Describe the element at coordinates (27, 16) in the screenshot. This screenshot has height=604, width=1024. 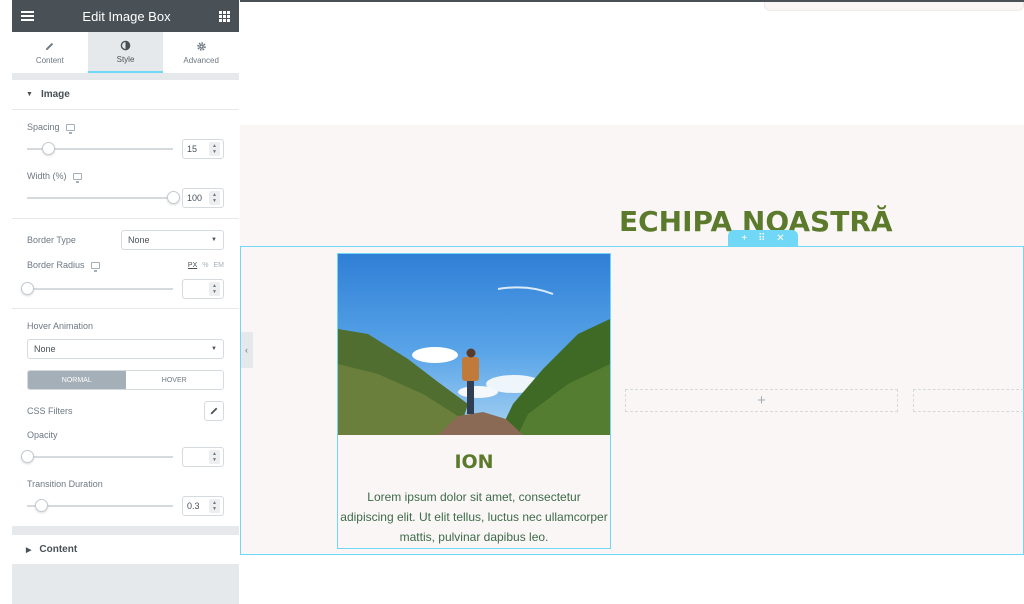
I see `hamburger-menu-icon` at that location.